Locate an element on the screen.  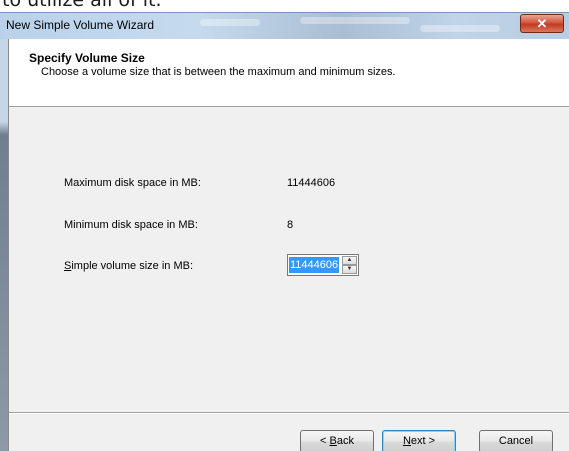
max-disk-space-value: 11444606 is located at coordinates (311, 183).